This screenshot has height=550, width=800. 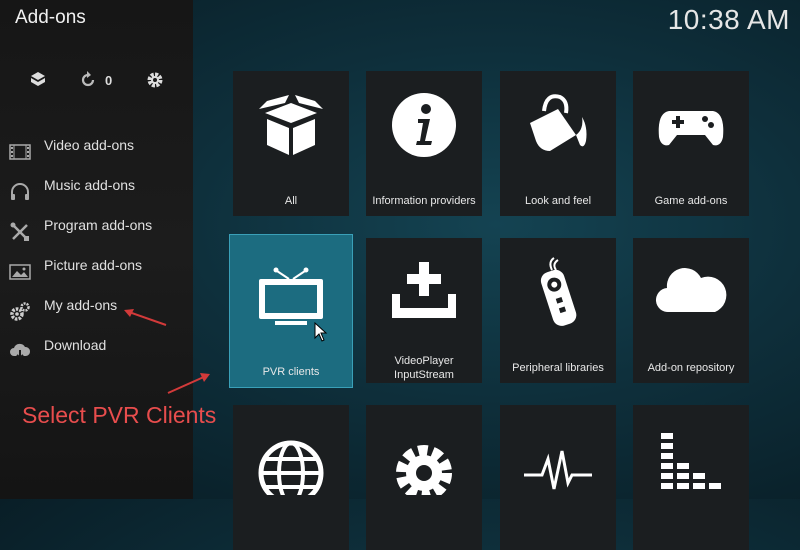 I want to click on equalizer-icon, so click(x=691, y=459).